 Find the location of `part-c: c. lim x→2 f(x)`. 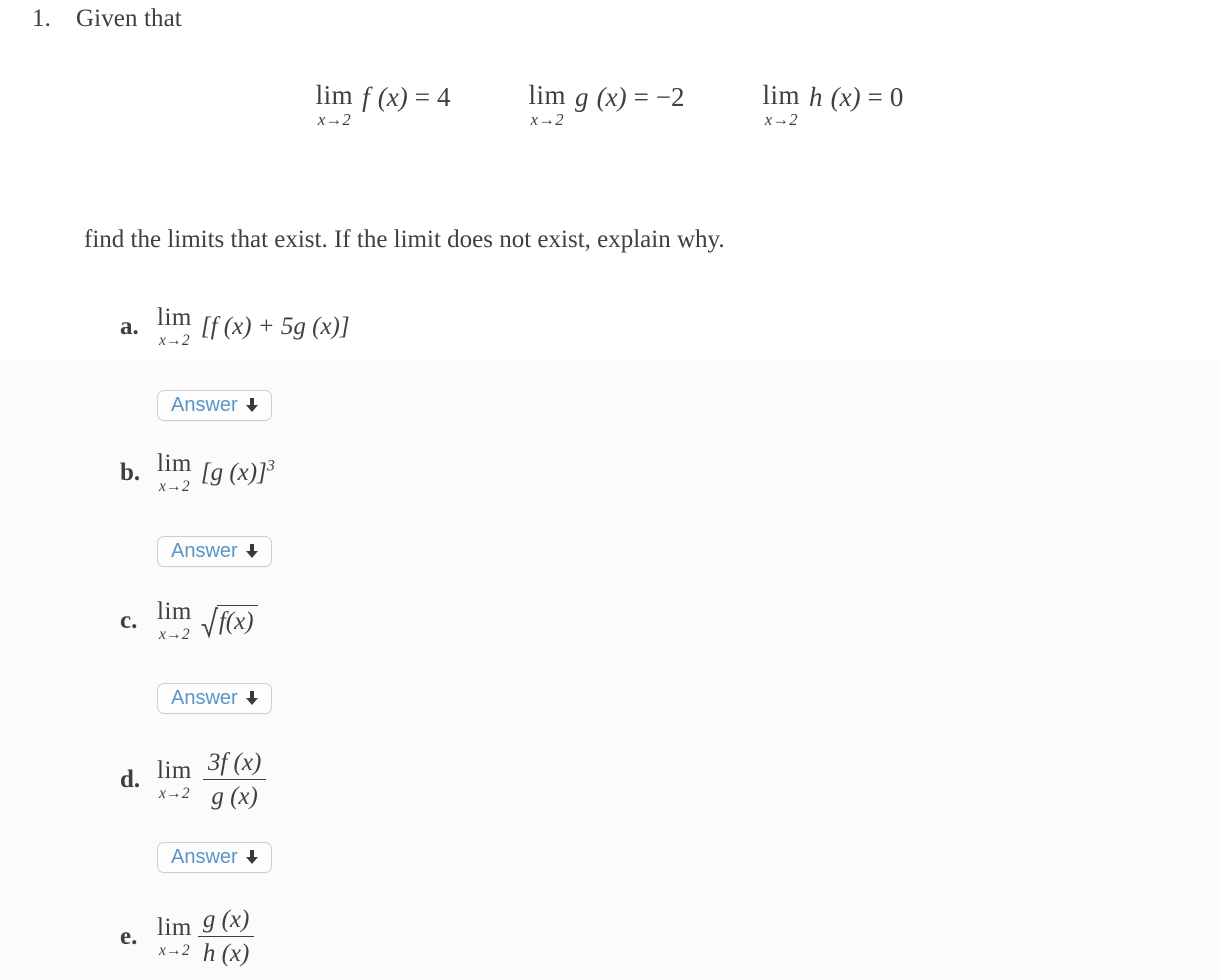

part-c: c. lim x→2 f(x) is located at coordinates (189, 621).